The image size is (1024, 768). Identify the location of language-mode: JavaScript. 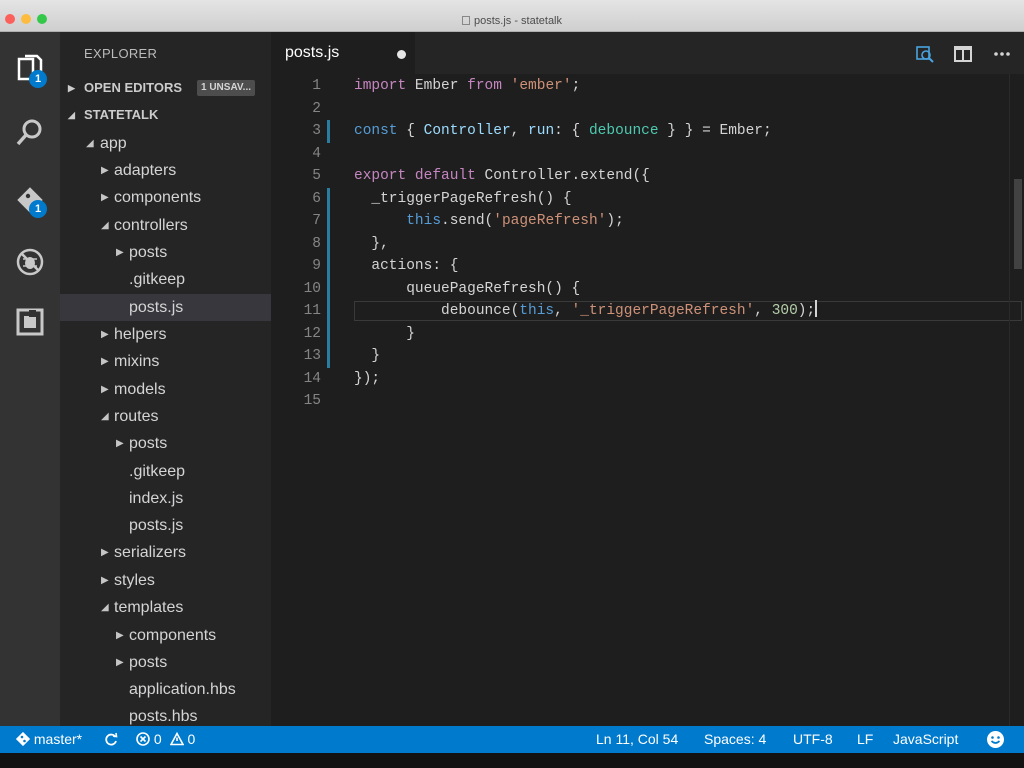
(925, 739).